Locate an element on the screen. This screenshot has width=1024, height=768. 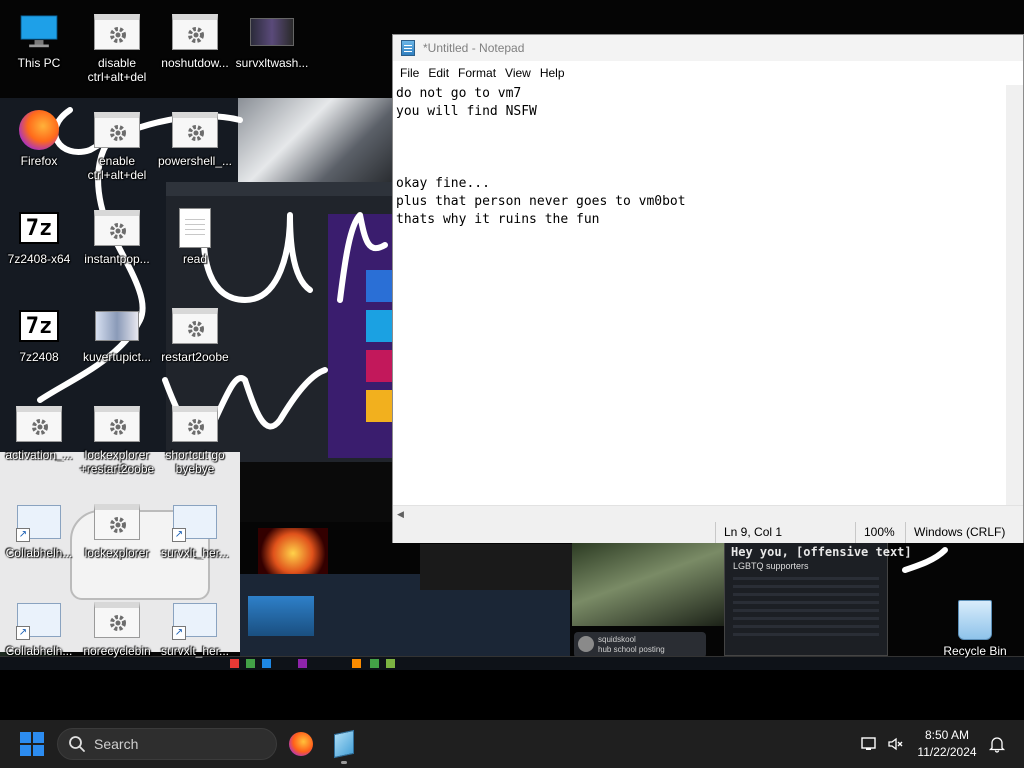
disable-ctrl-alt-del-icon: disable ctrl+alt+del is located at coordinates (117, 49).